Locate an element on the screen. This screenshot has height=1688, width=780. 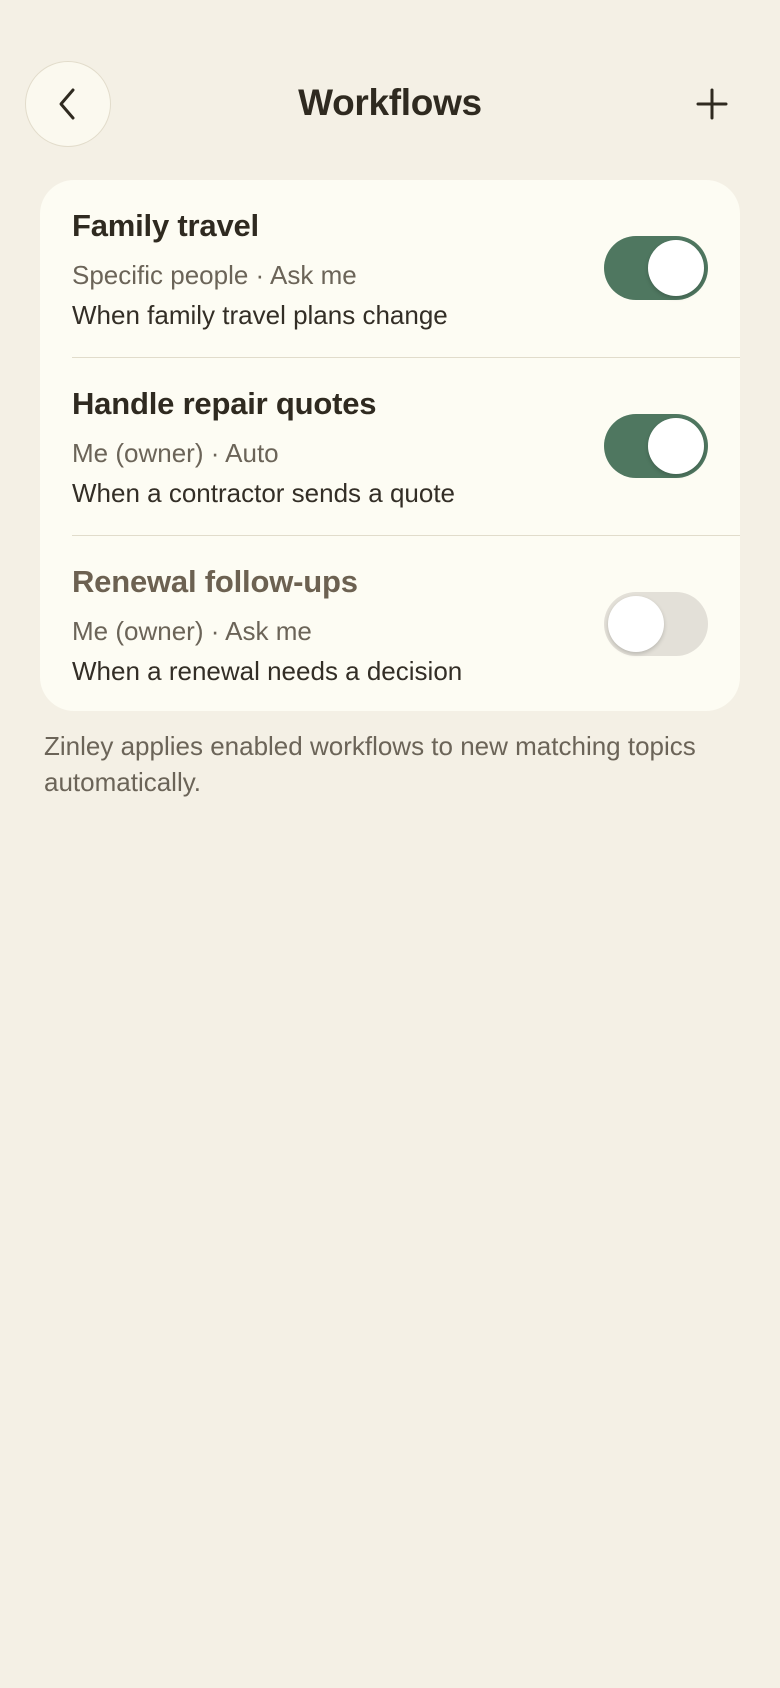
plus-icon is located at coordinates (712, 104).